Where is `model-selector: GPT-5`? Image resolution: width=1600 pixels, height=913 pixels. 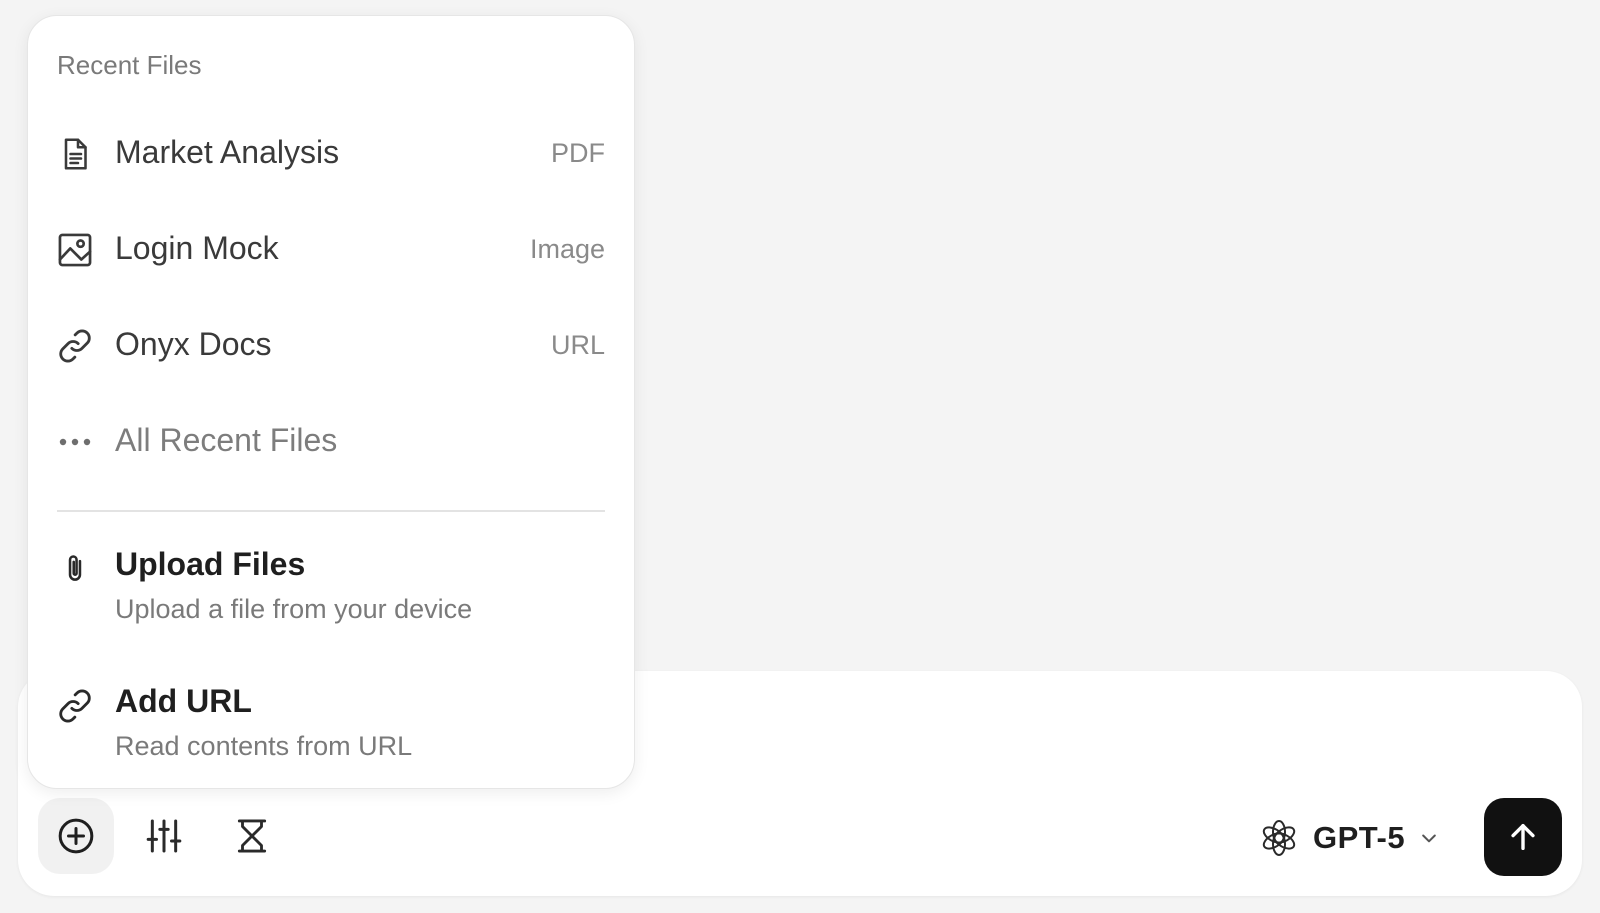 model-selector: GPT-5 is located at coordinates (1349, 838).